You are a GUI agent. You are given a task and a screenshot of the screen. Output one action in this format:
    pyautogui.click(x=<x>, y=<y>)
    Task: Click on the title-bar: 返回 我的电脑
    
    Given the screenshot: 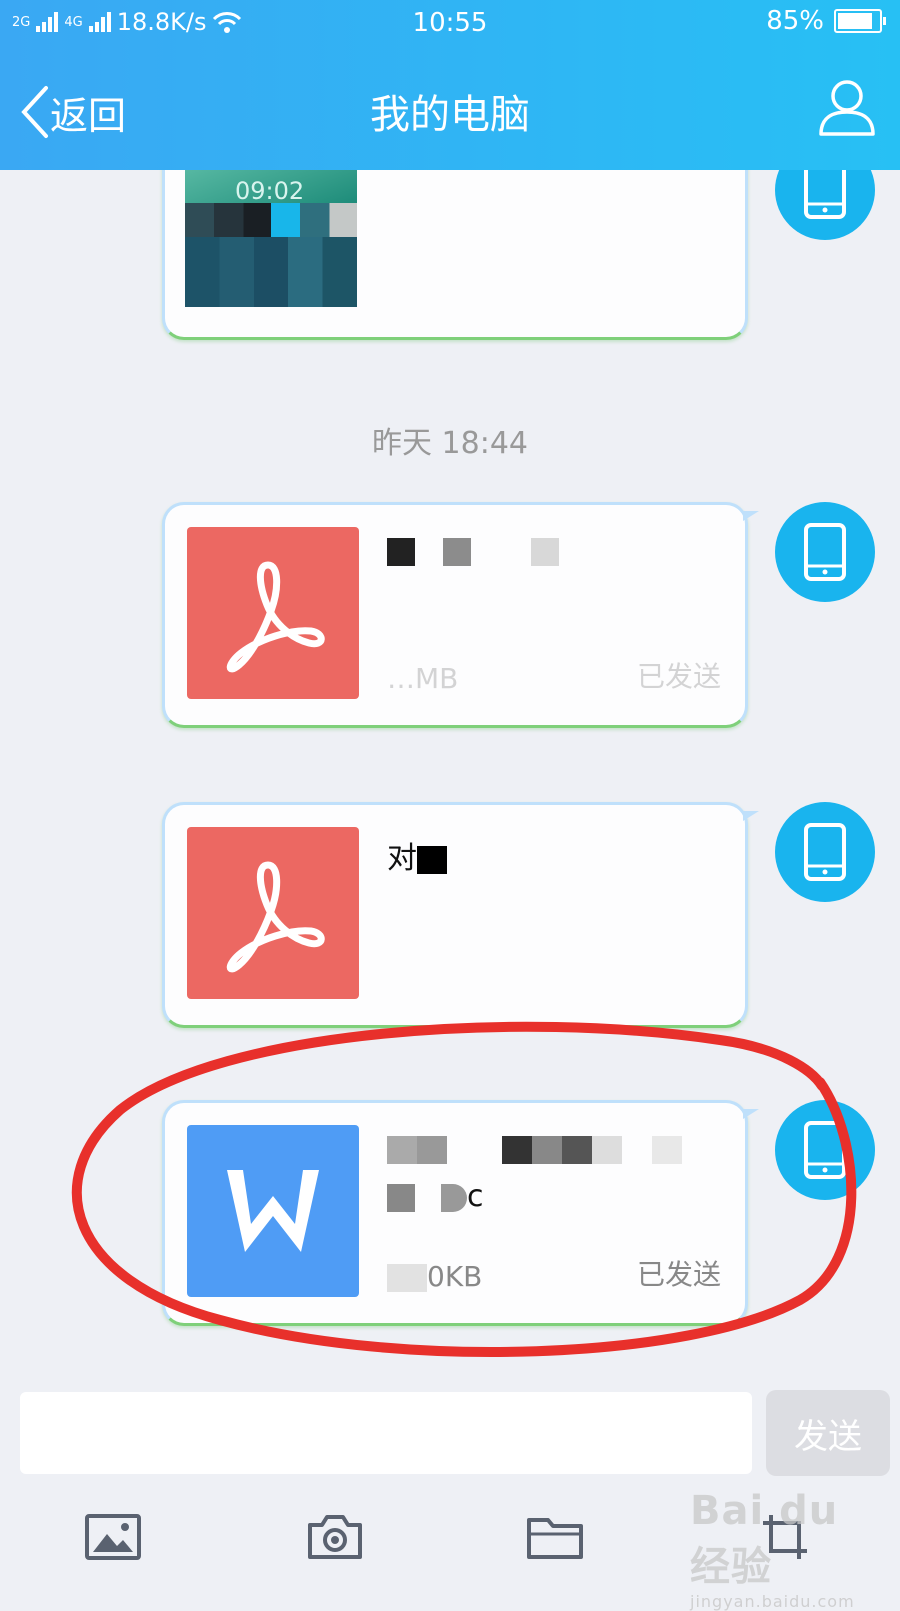 What is the action you would take?
    pyautogui.click(x=450, y=108)
    